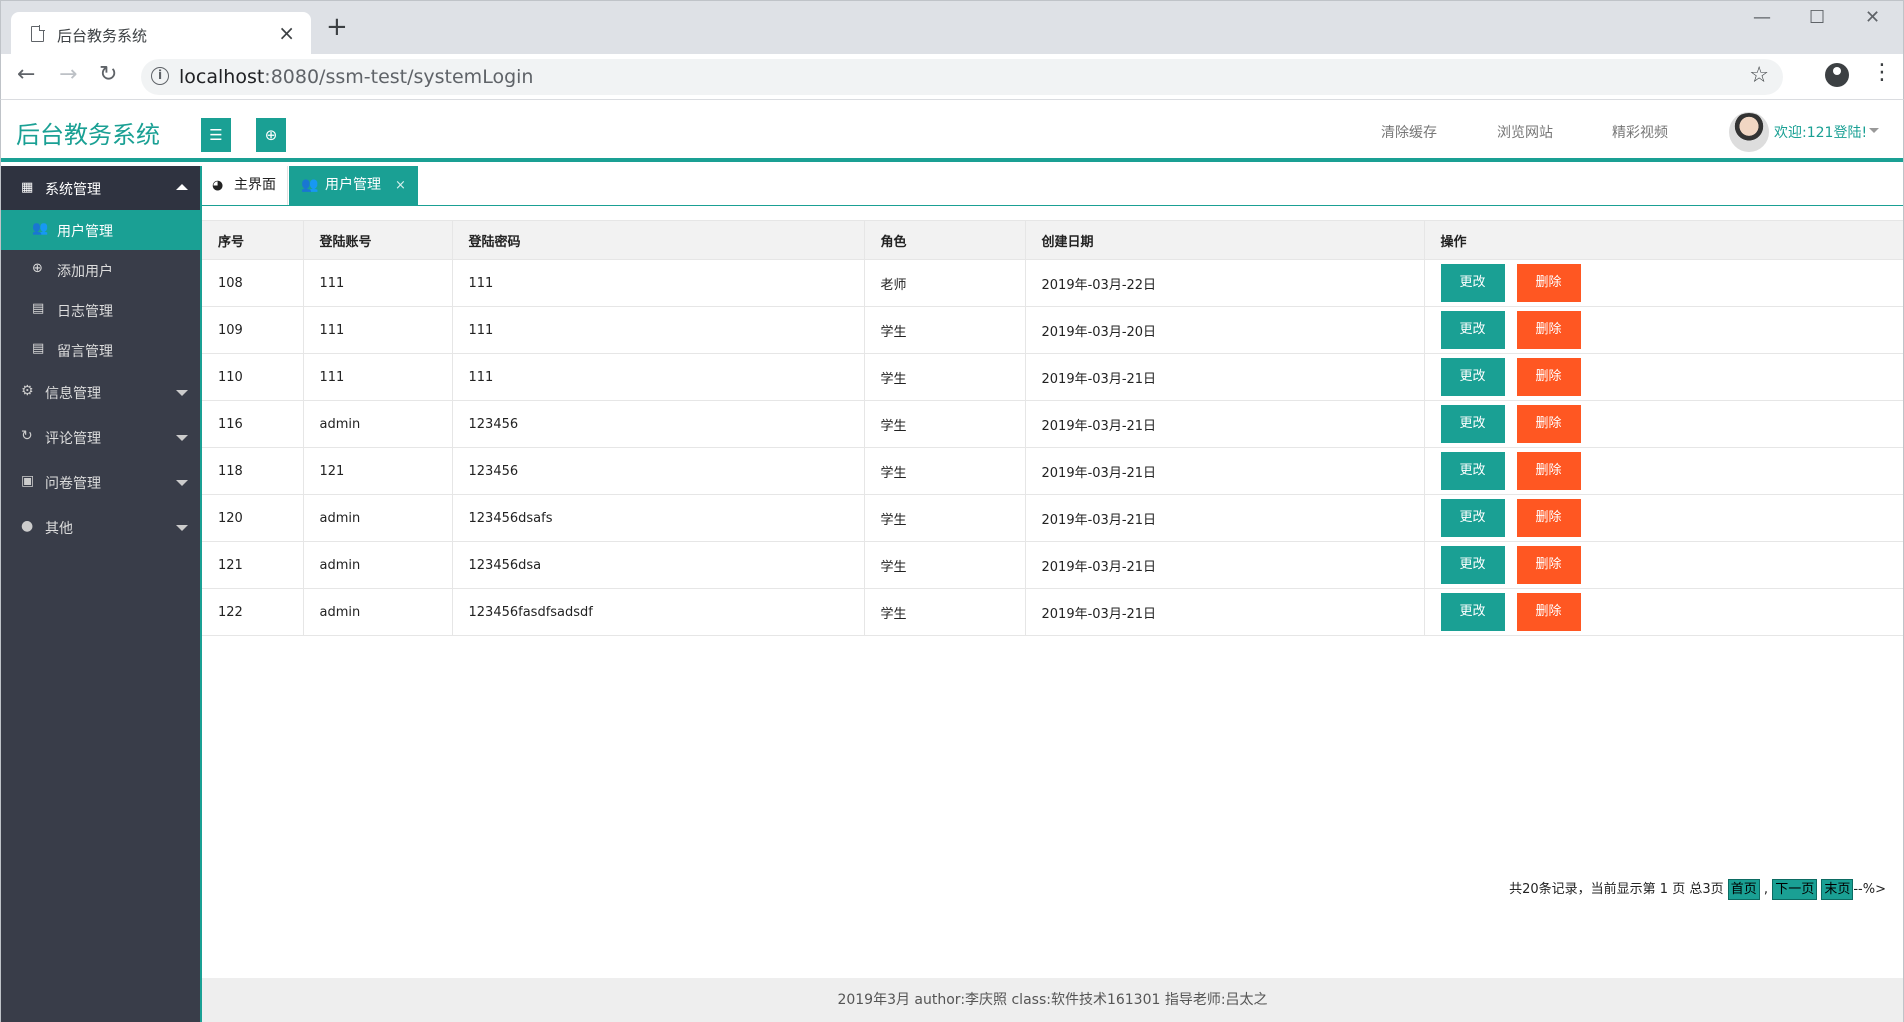 The height and width of the screenshot is (1022, 1904). What do you see at coordinates (952, 27) in the screenshot?
I see `browser-tabstrip: 后台教务系统 × + — ☐ ✕` at bounding box center [952, 27].